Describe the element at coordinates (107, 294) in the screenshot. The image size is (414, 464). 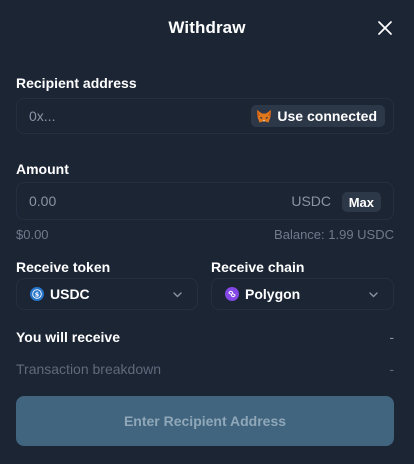
I see `receive-token-select: $ USDC` at that location.